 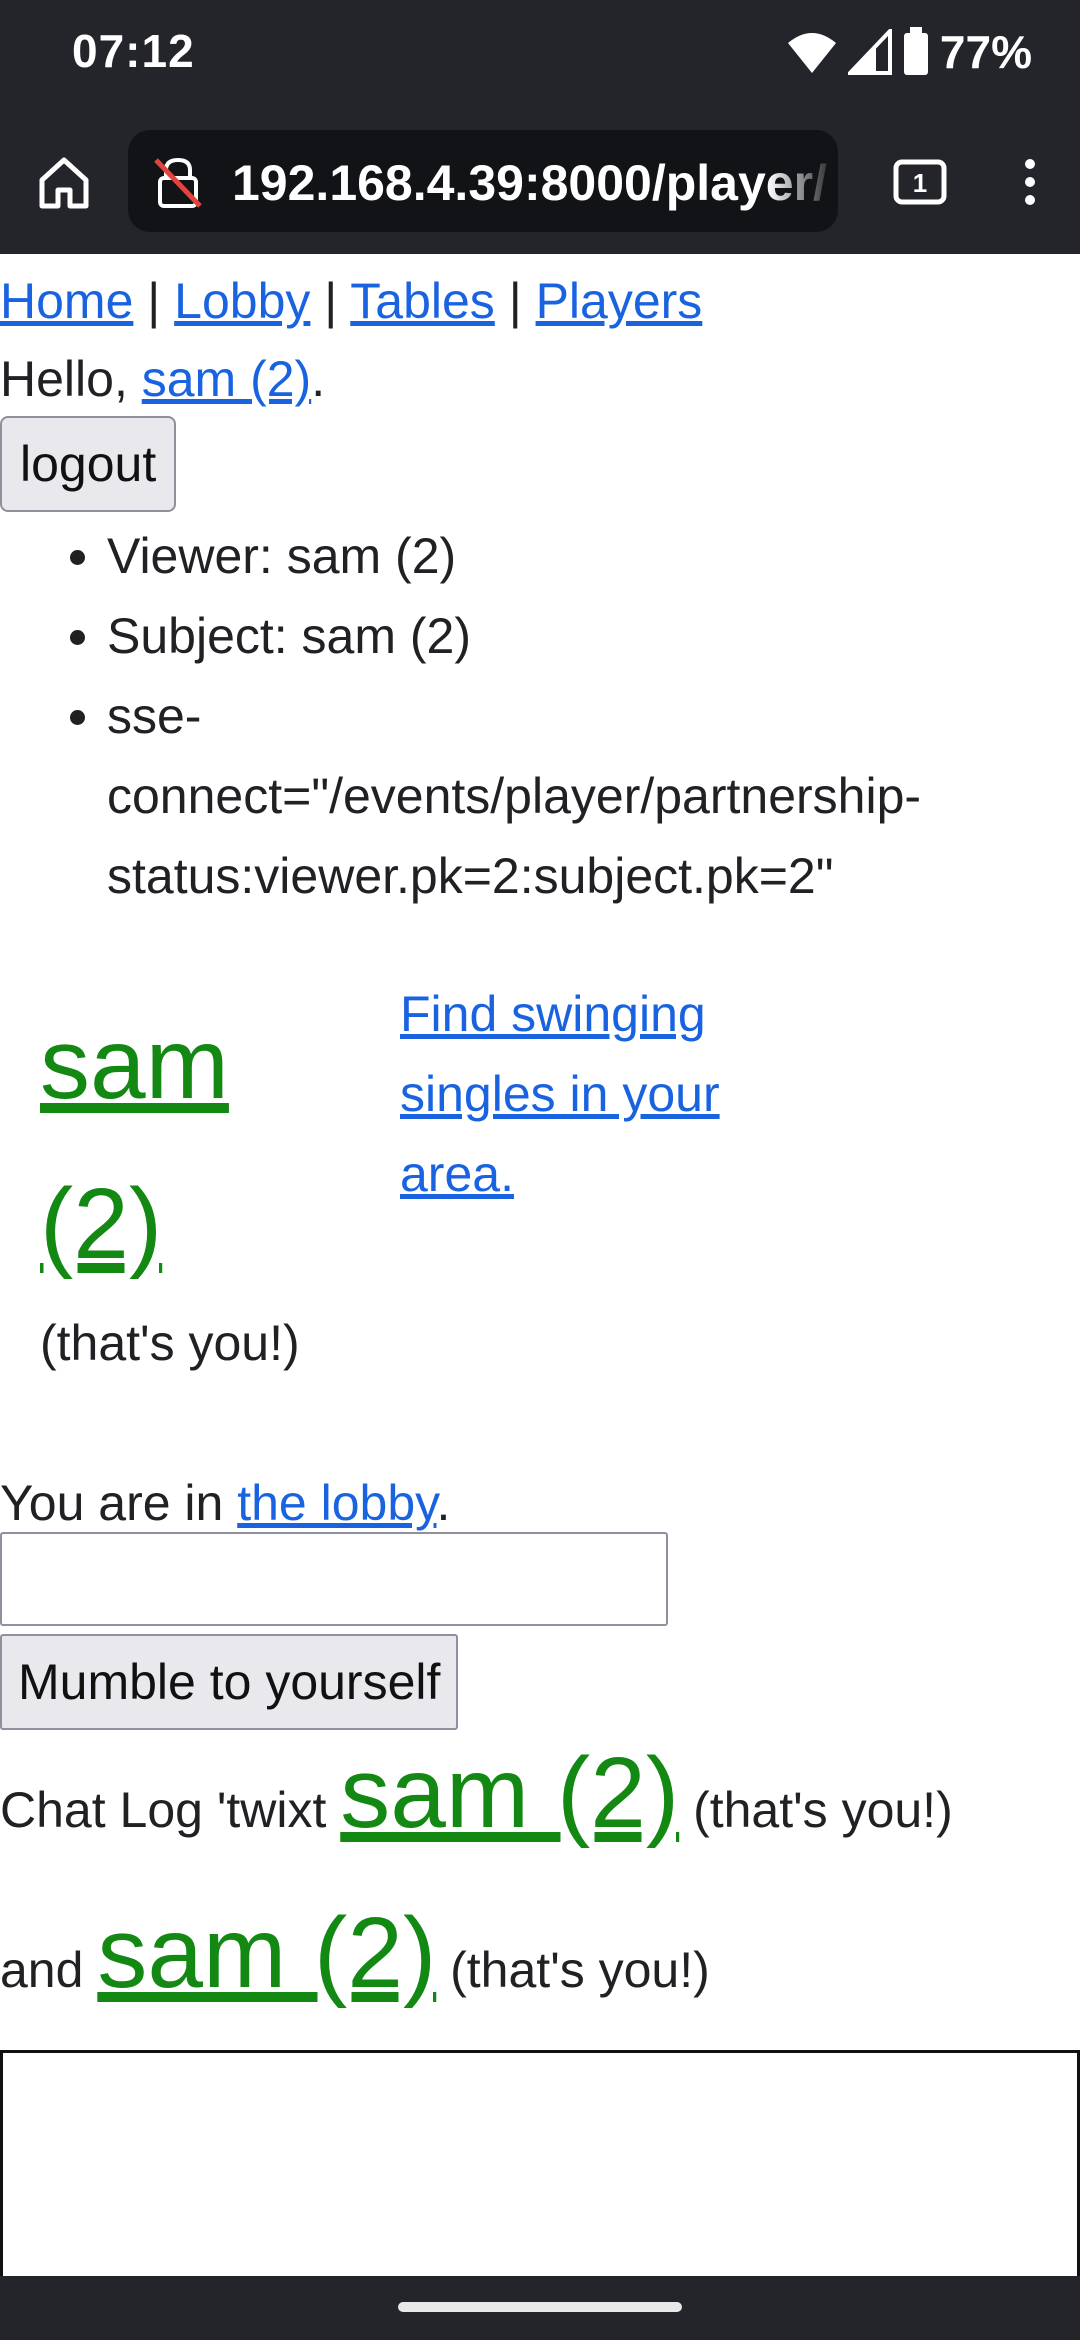 What do you see at coordinates (547, 556) in the screenshot?
I see `info-viewer: Viewer: sam (2)` at bounding box center [547, 556].